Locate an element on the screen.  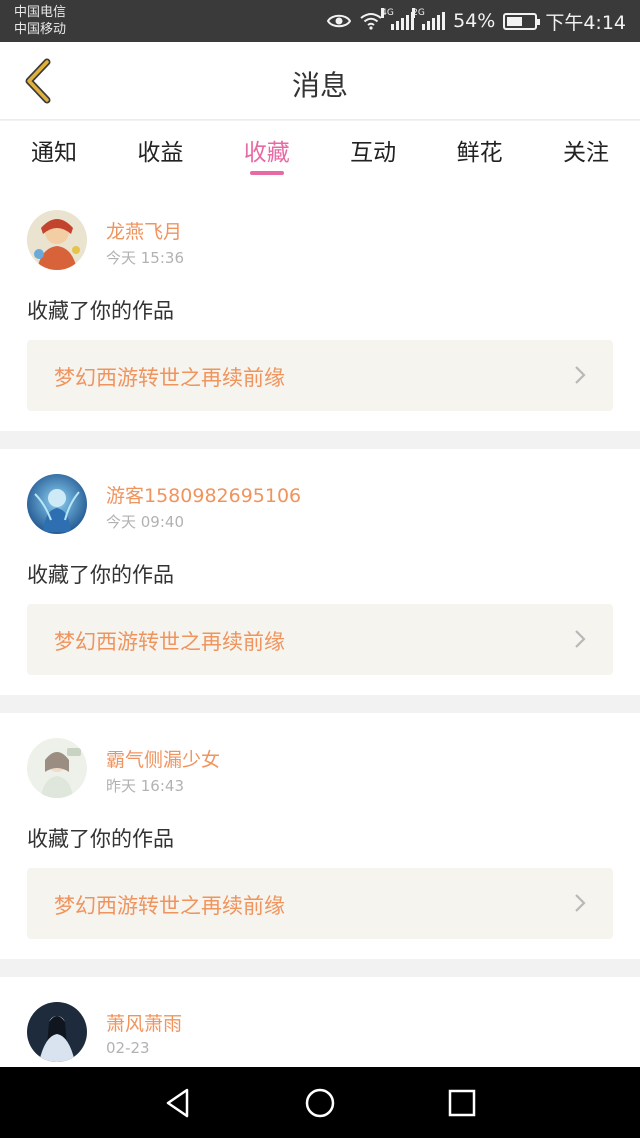
eye-icon is located at coordinates (339, 21).